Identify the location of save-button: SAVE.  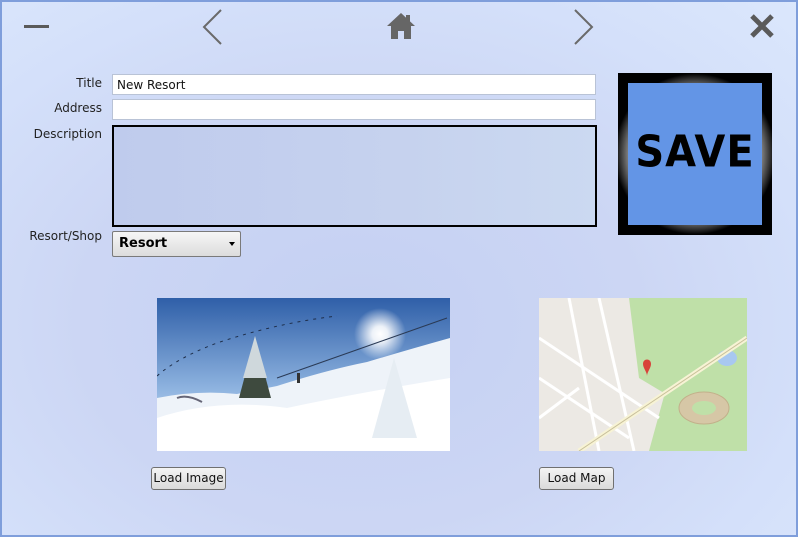
(695, 154).